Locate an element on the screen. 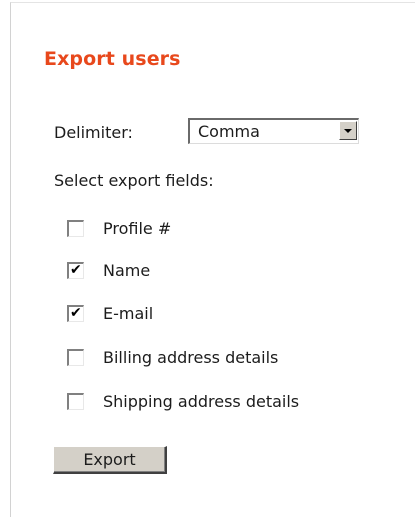 Image resolution: width=417 pixels, height=519 pixels. field-row-name: ✔ Name is located at coordinates (108, 270).